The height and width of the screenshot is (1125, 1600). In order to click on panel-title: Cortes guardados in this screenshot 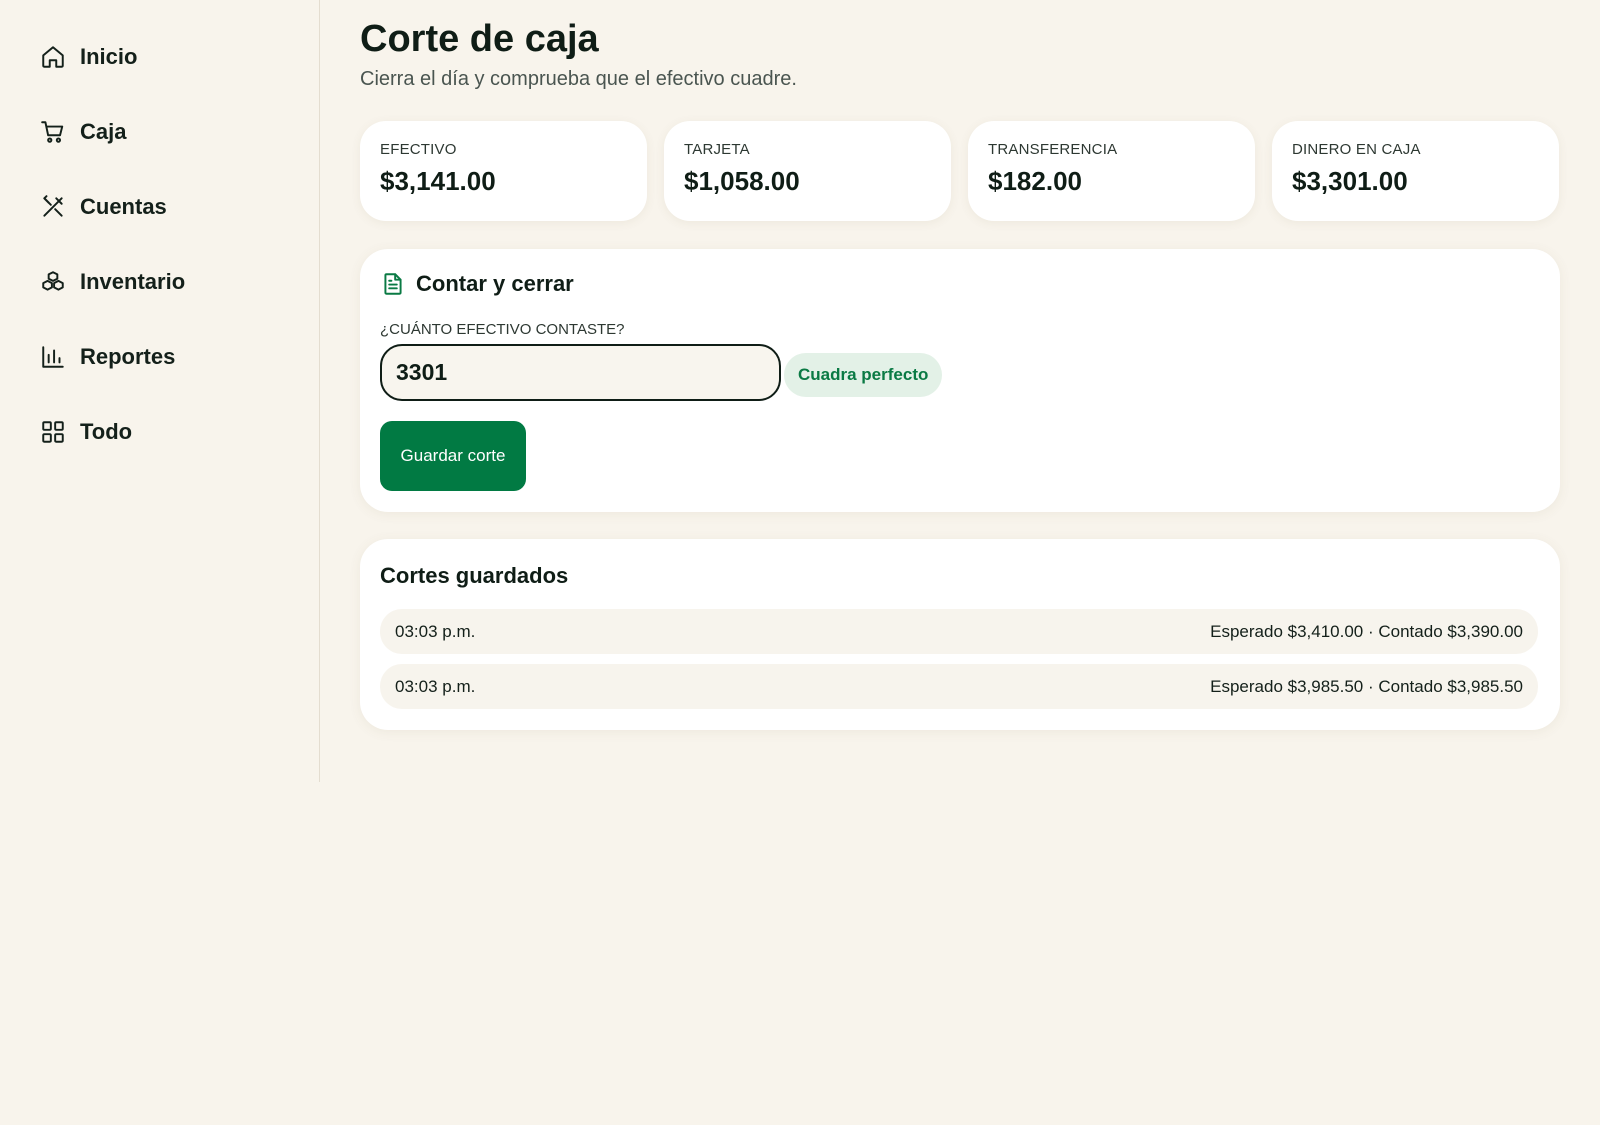, I will do `click(474, 575)`.